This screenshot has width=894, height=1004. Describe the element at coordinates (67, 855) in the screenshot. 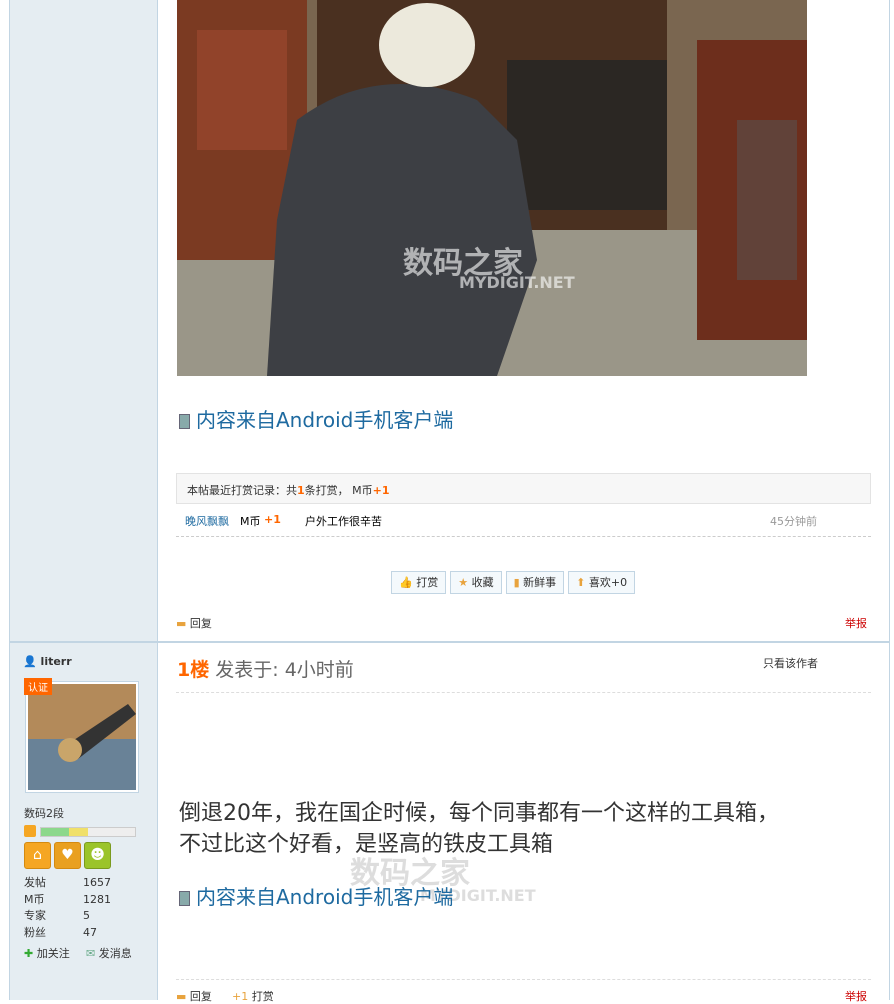

I see `heart-medal-icon: ♥` at that location.